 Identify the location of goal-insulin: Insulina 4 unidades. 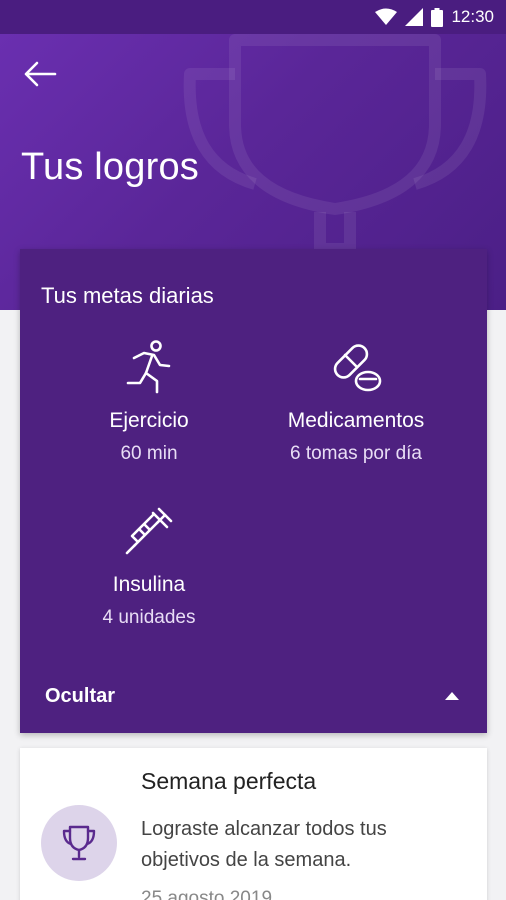
(149, 565).